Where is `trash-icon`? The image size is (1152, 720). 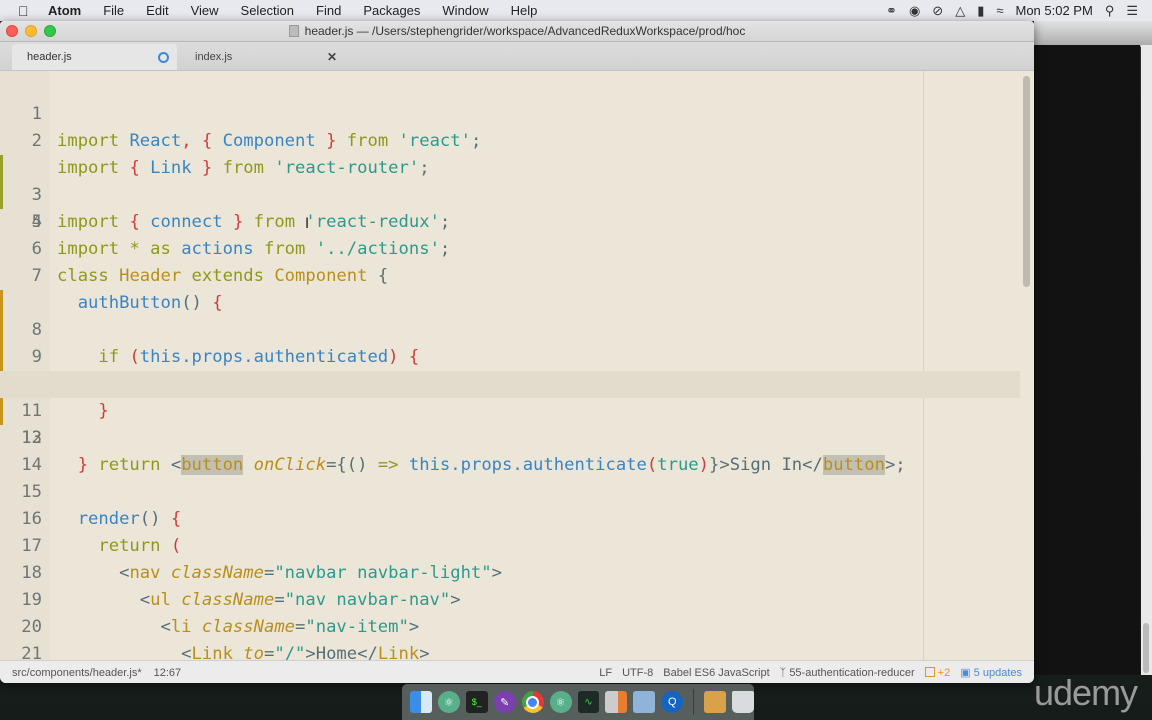
trash-icon is located at coordinates (743, 702).